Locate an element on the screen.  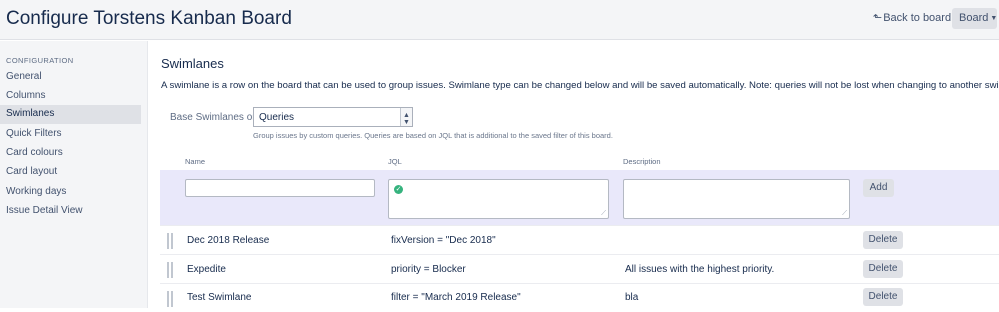
description-input: ⟋ is located at coordinates (736, 199).